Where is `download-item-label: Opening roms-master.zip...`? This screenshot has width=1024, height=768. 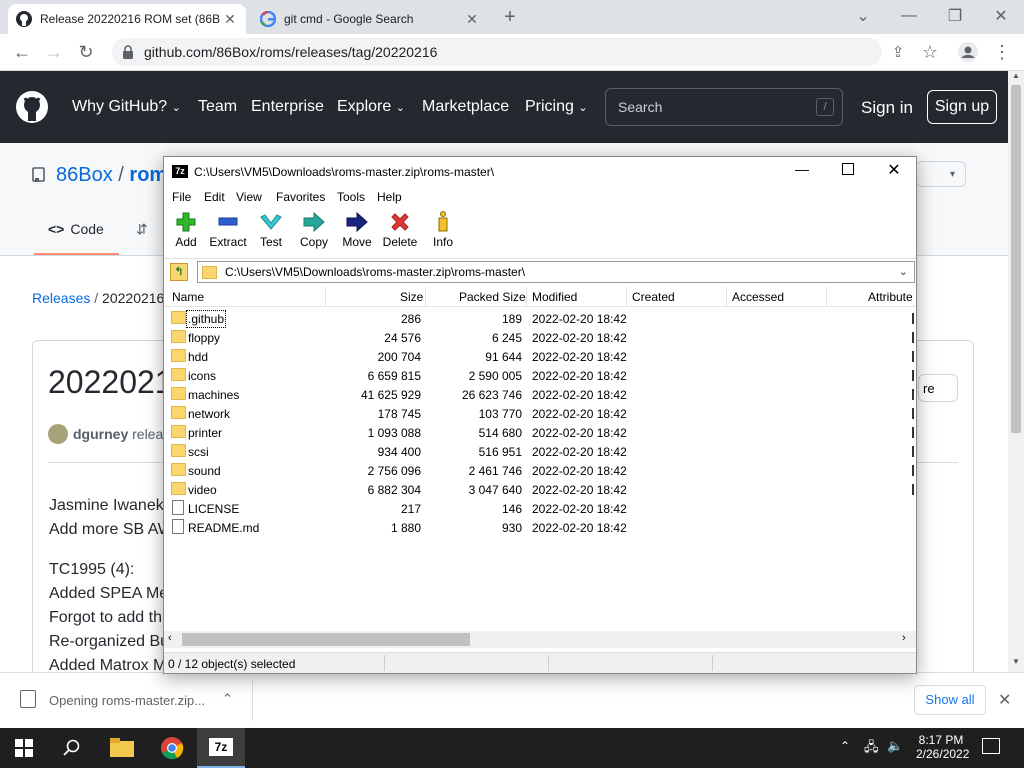 download-item-label: Opening roms-master.zip... is located at coordinates (127, 700).